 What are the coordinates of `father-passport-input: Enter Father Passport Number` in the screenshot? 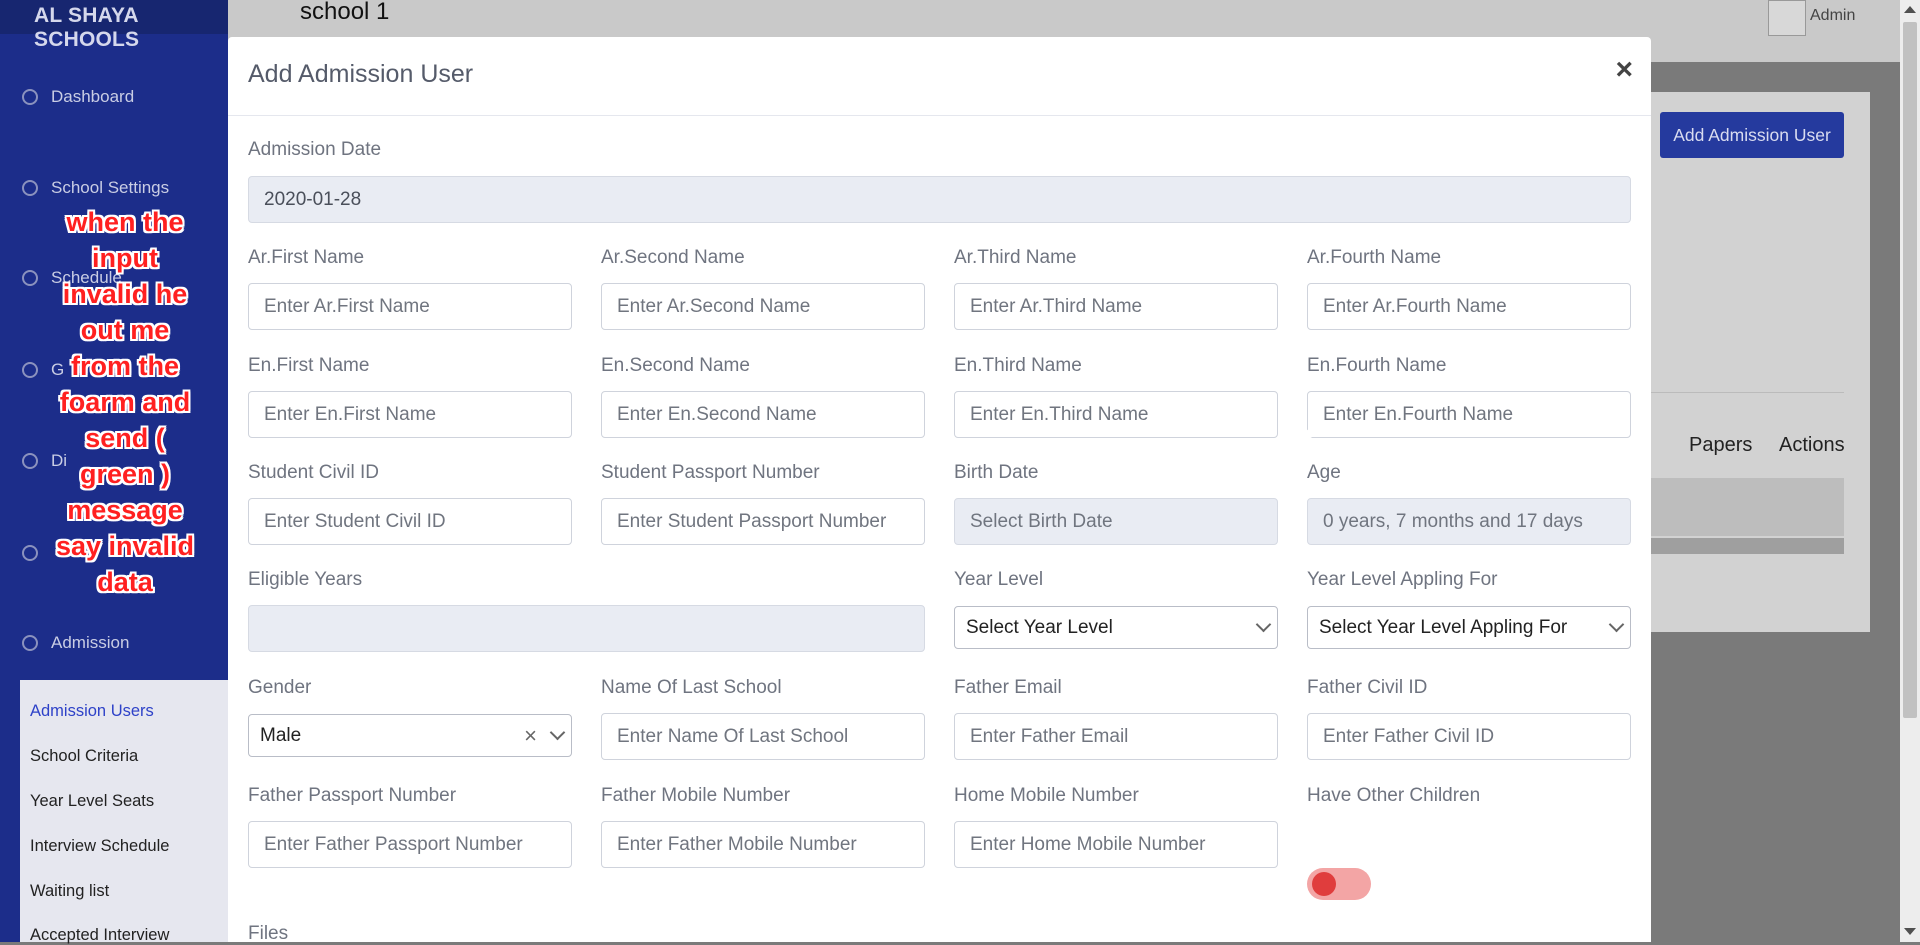 It's located at (410, 844).